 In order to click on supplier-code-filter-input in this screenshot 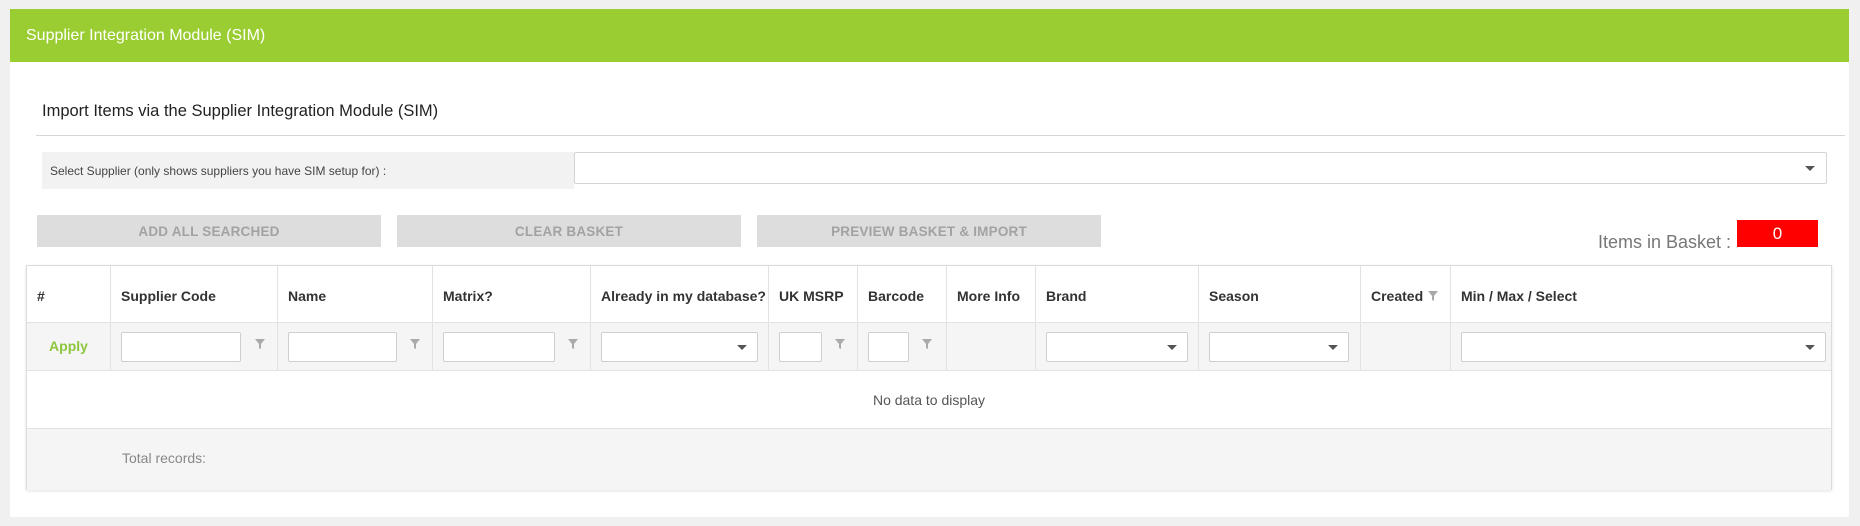, I will do `click(181, 347)`.